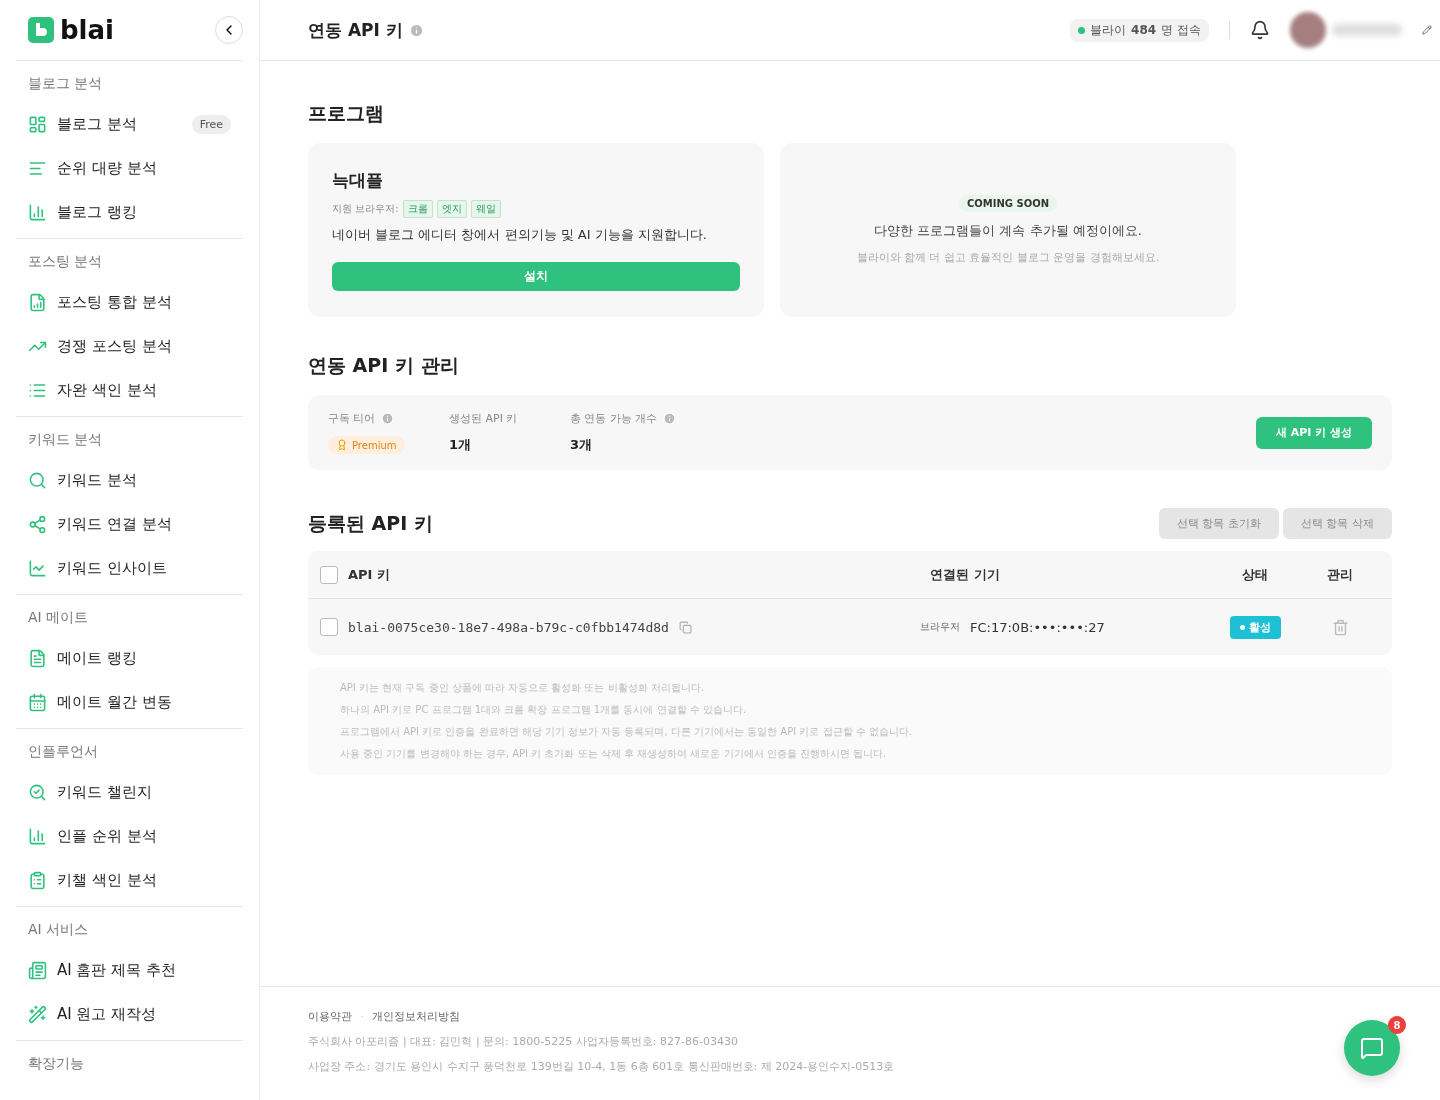 This screenshot has height=1100, width=1440. Describe the element at coordinates (129, 124) in the screenshot. I see `sidebar-item: 블로그 분석 Free` at that location.